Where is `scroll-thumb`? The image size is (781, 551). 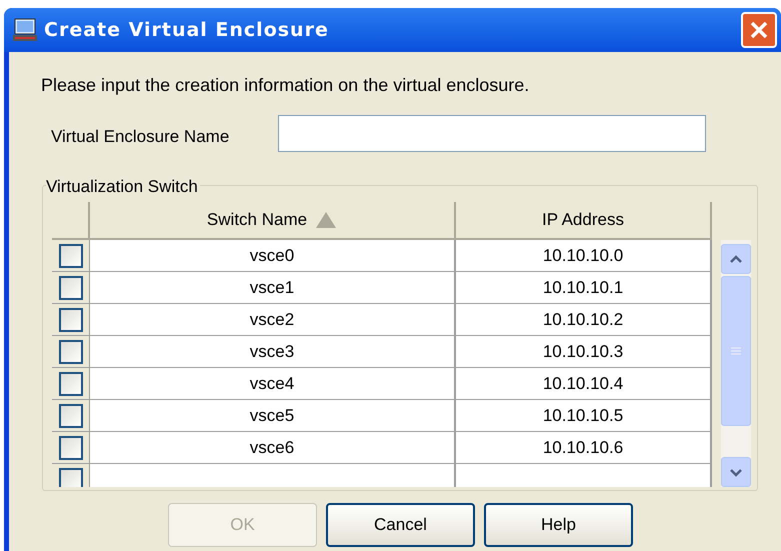 scroll-thumb is located at coordinates (736, 351).